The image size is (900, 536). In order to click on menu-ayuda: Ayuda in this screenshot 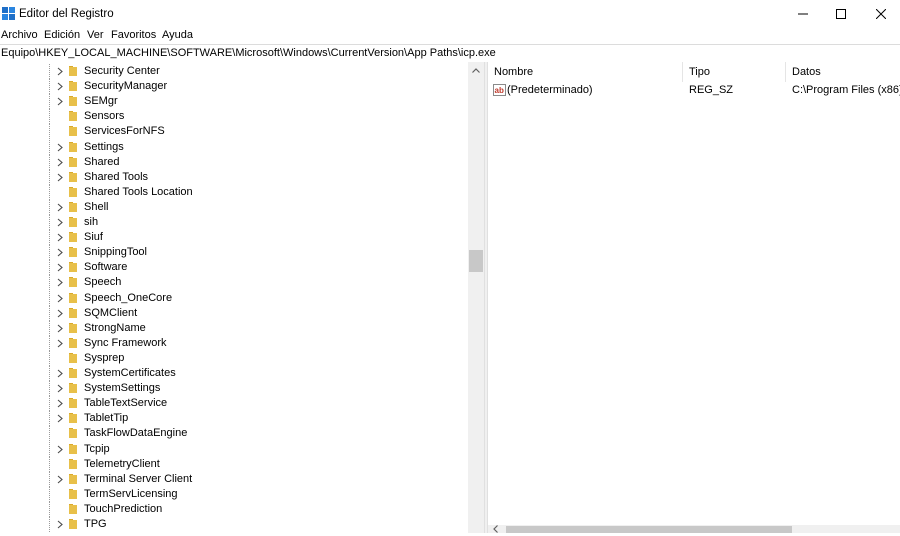, I will do `click(177, 35)`.